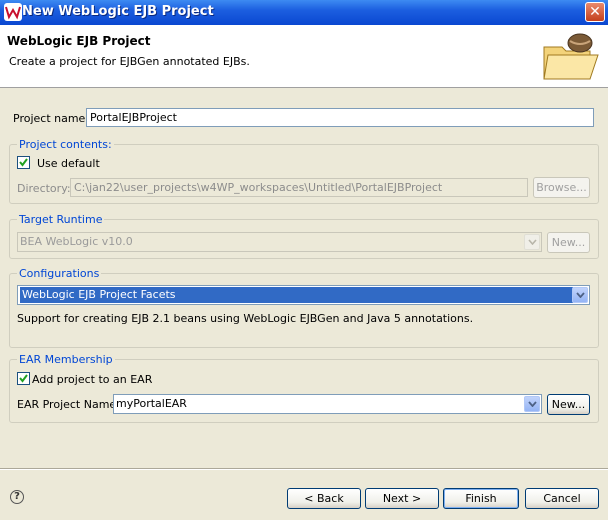 This screenshot has width=608, height=520. I want to click on project-name-input: PortalEJBProject, so click(340, 117).